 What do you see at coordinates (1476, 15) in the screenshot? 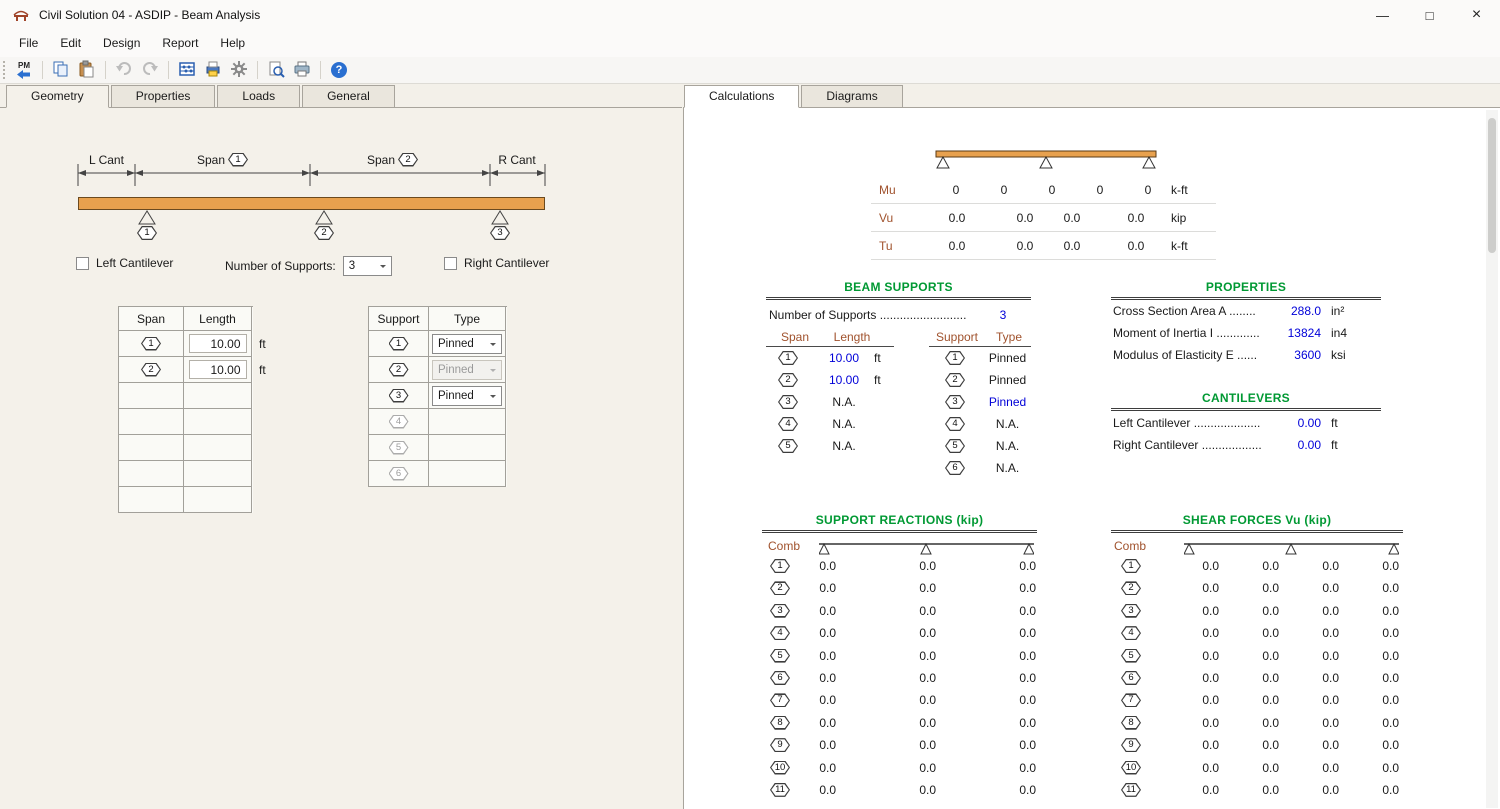
I see `close-button: ×` at bounding box center [1476, 15].